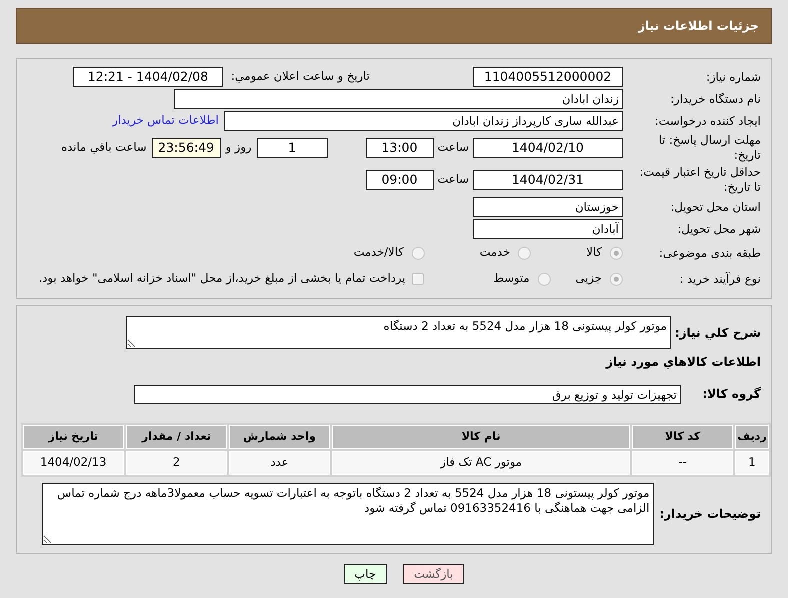  What do you see at coordinates (239, 147) in the screenshot?
I see `field-label: روز و` at bounding box center [239, 147].